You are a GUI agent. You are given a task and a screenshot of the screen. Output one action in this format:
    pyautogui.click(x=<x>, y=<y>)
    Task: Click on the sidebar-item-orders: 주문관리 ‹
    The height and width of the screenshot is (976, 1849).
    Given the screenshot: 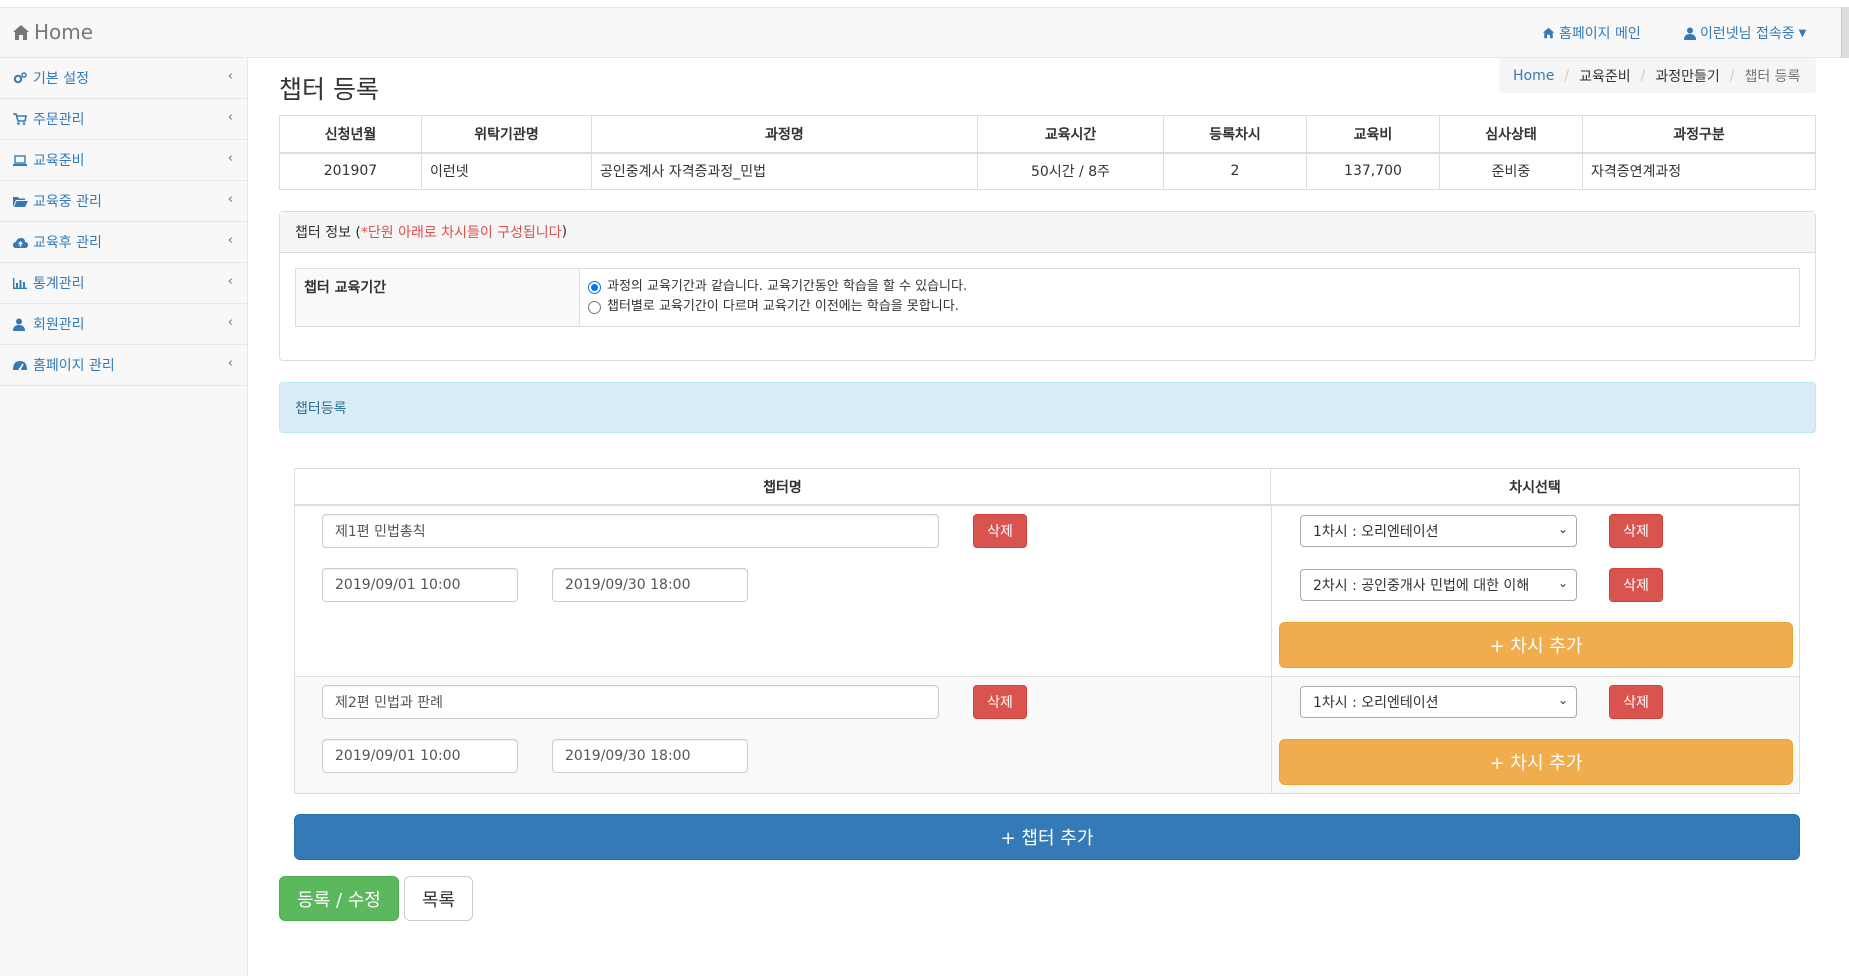 What is the action you would take?
    pyautogui.click(x=123, y=119)
    